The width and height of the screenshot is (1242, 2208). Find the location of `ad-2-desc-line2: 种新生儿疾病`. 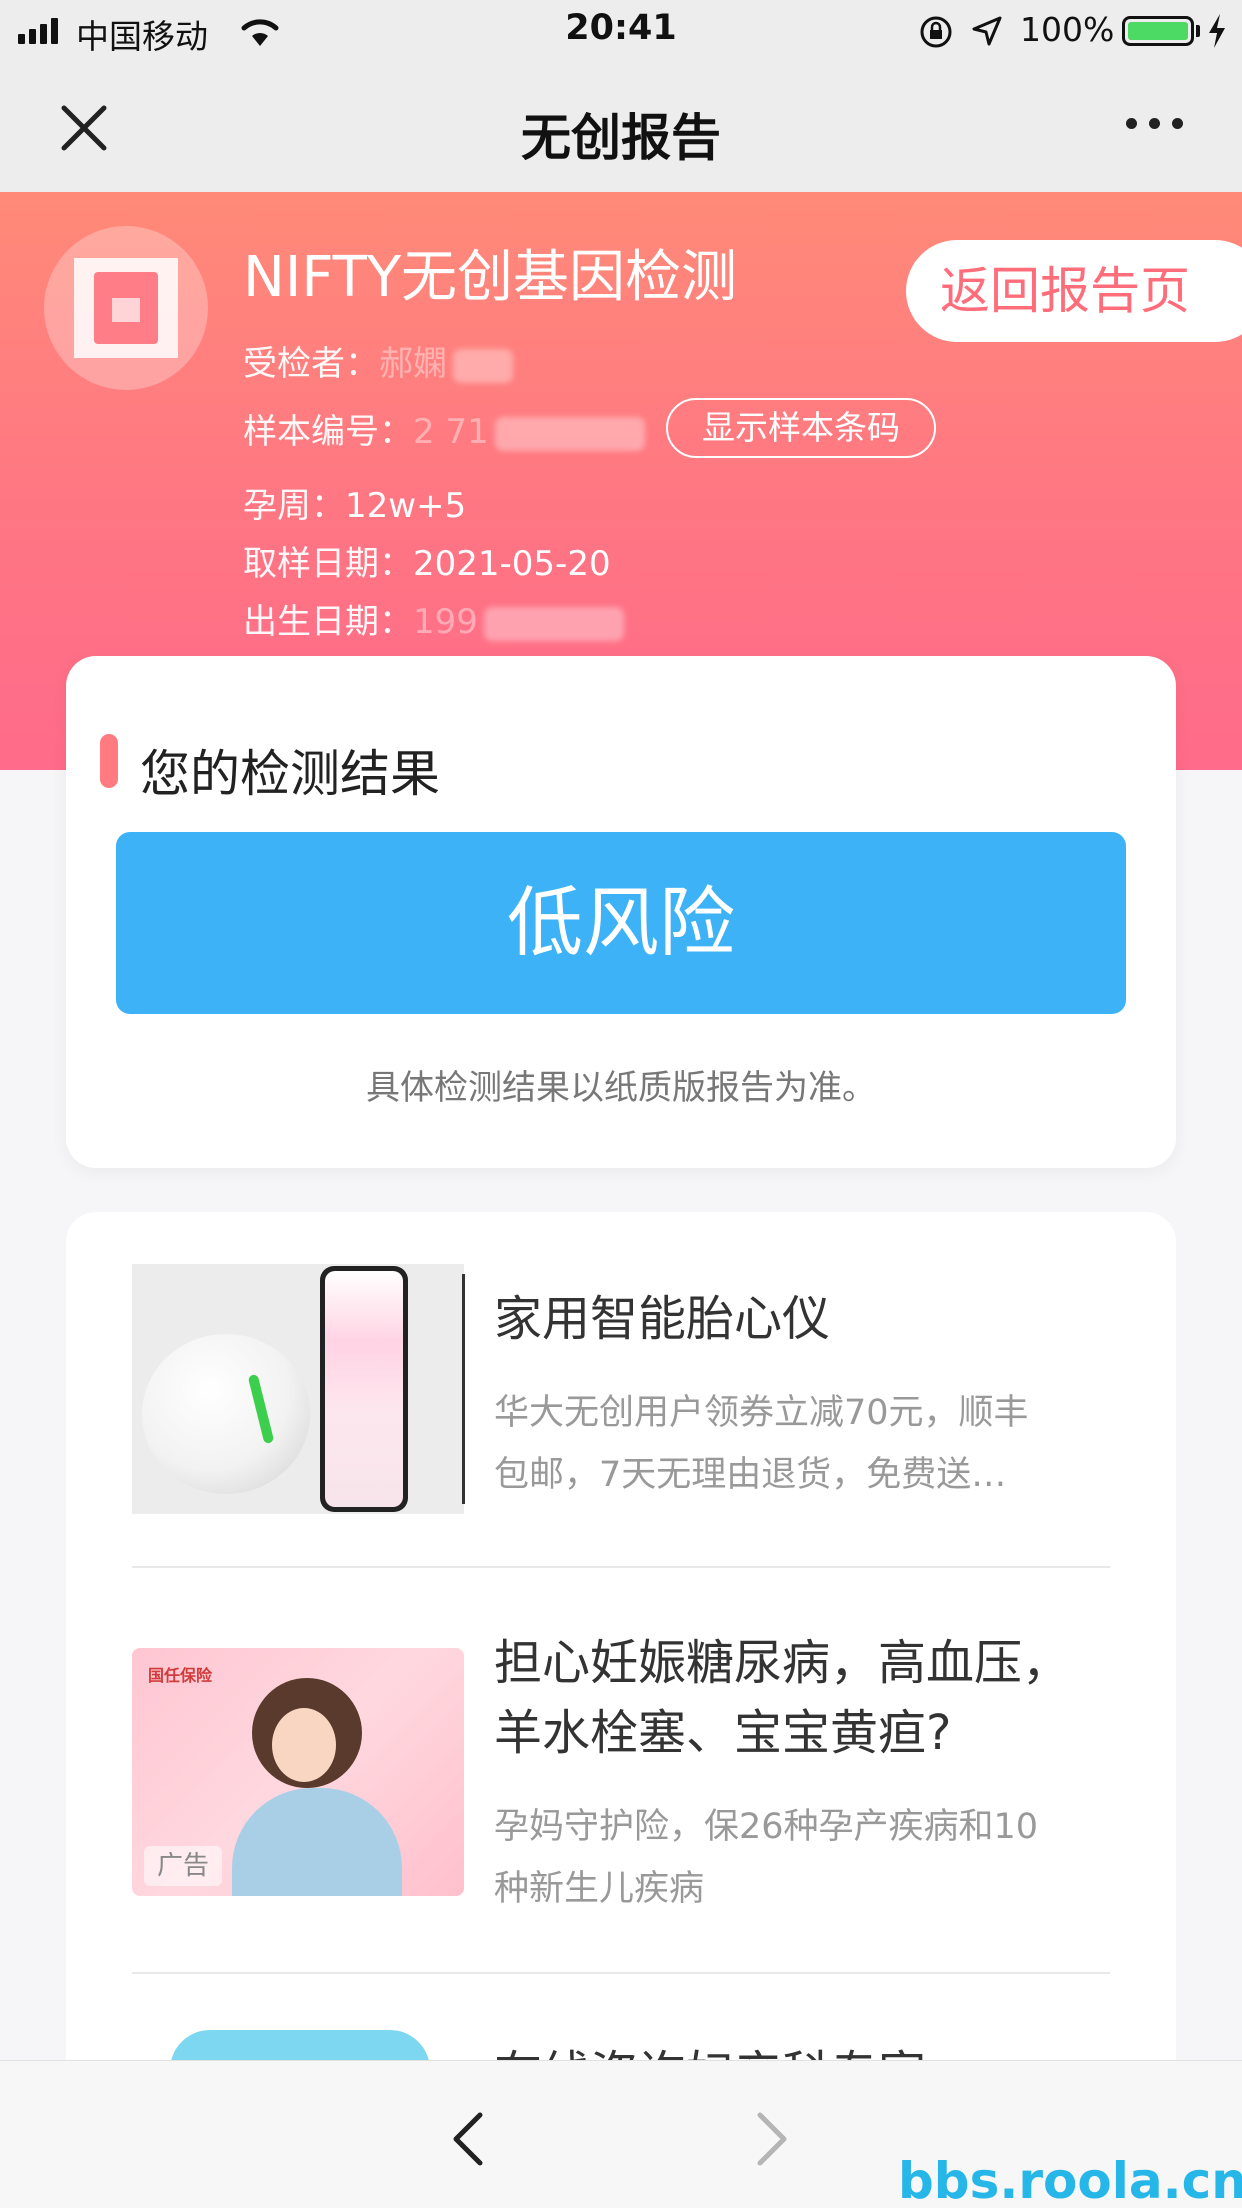

ad-2-desc-line2: 种新生儿疾病 is located at coordinates (599, 1889).